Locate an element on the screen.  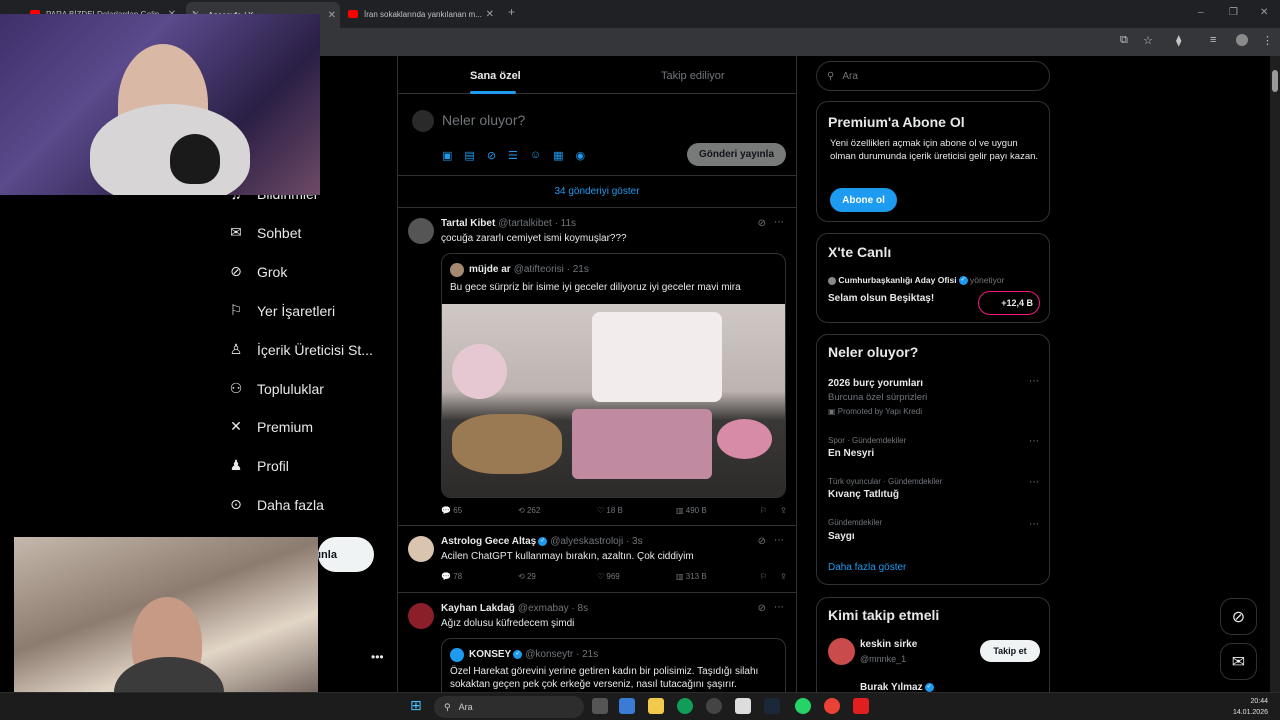
minimize-button: – is located at coordinates (1201, 12).